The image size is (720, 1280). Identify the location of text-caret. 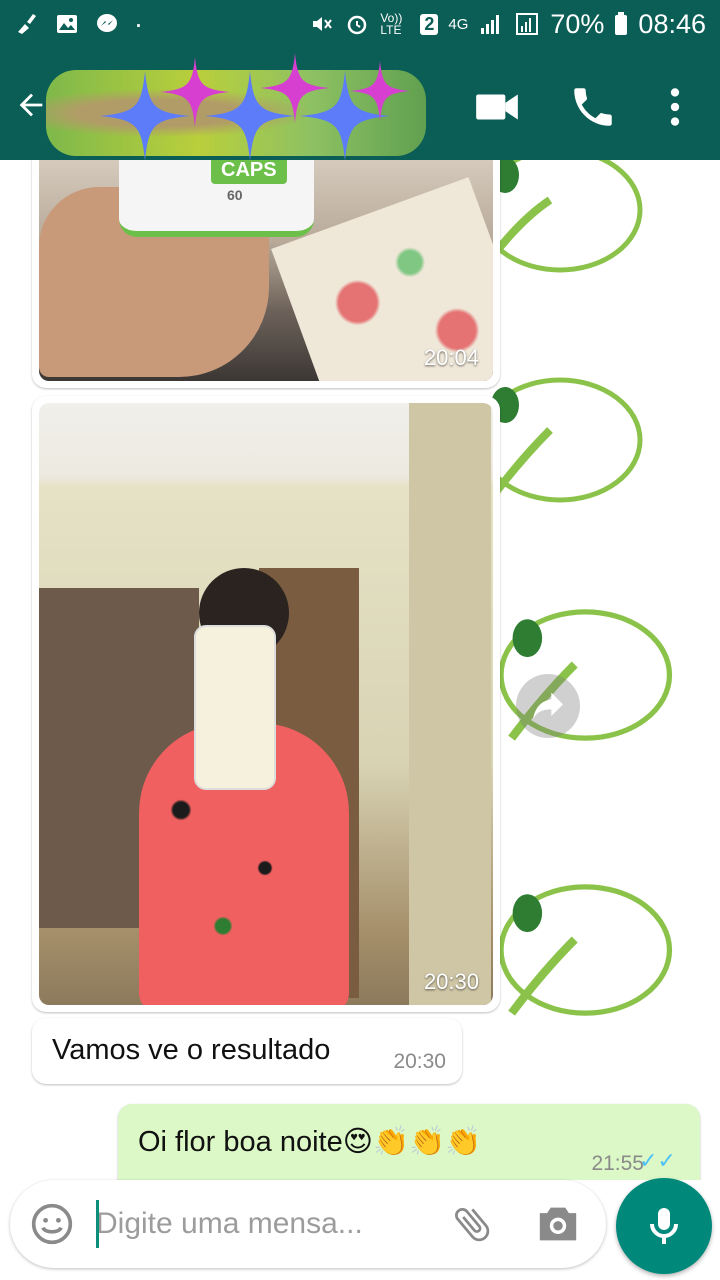
(97, 1224).